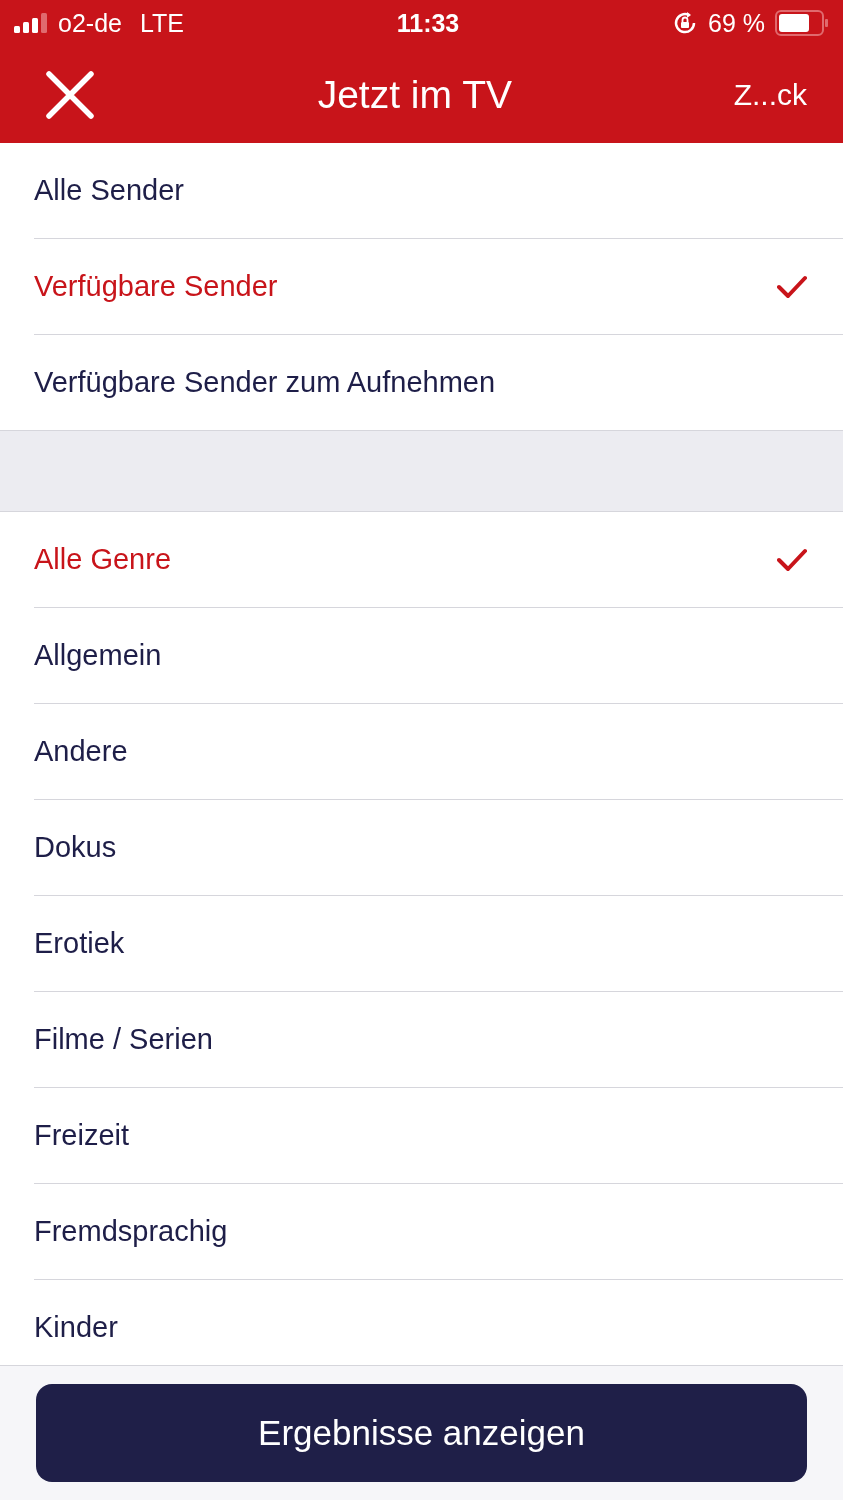 The height and width of the screenshot is (1500, 843). What do you see at coordinates (685, 23) in the screenshot?
I see `rotation-lock-icon` at bounding box center [685, 23].